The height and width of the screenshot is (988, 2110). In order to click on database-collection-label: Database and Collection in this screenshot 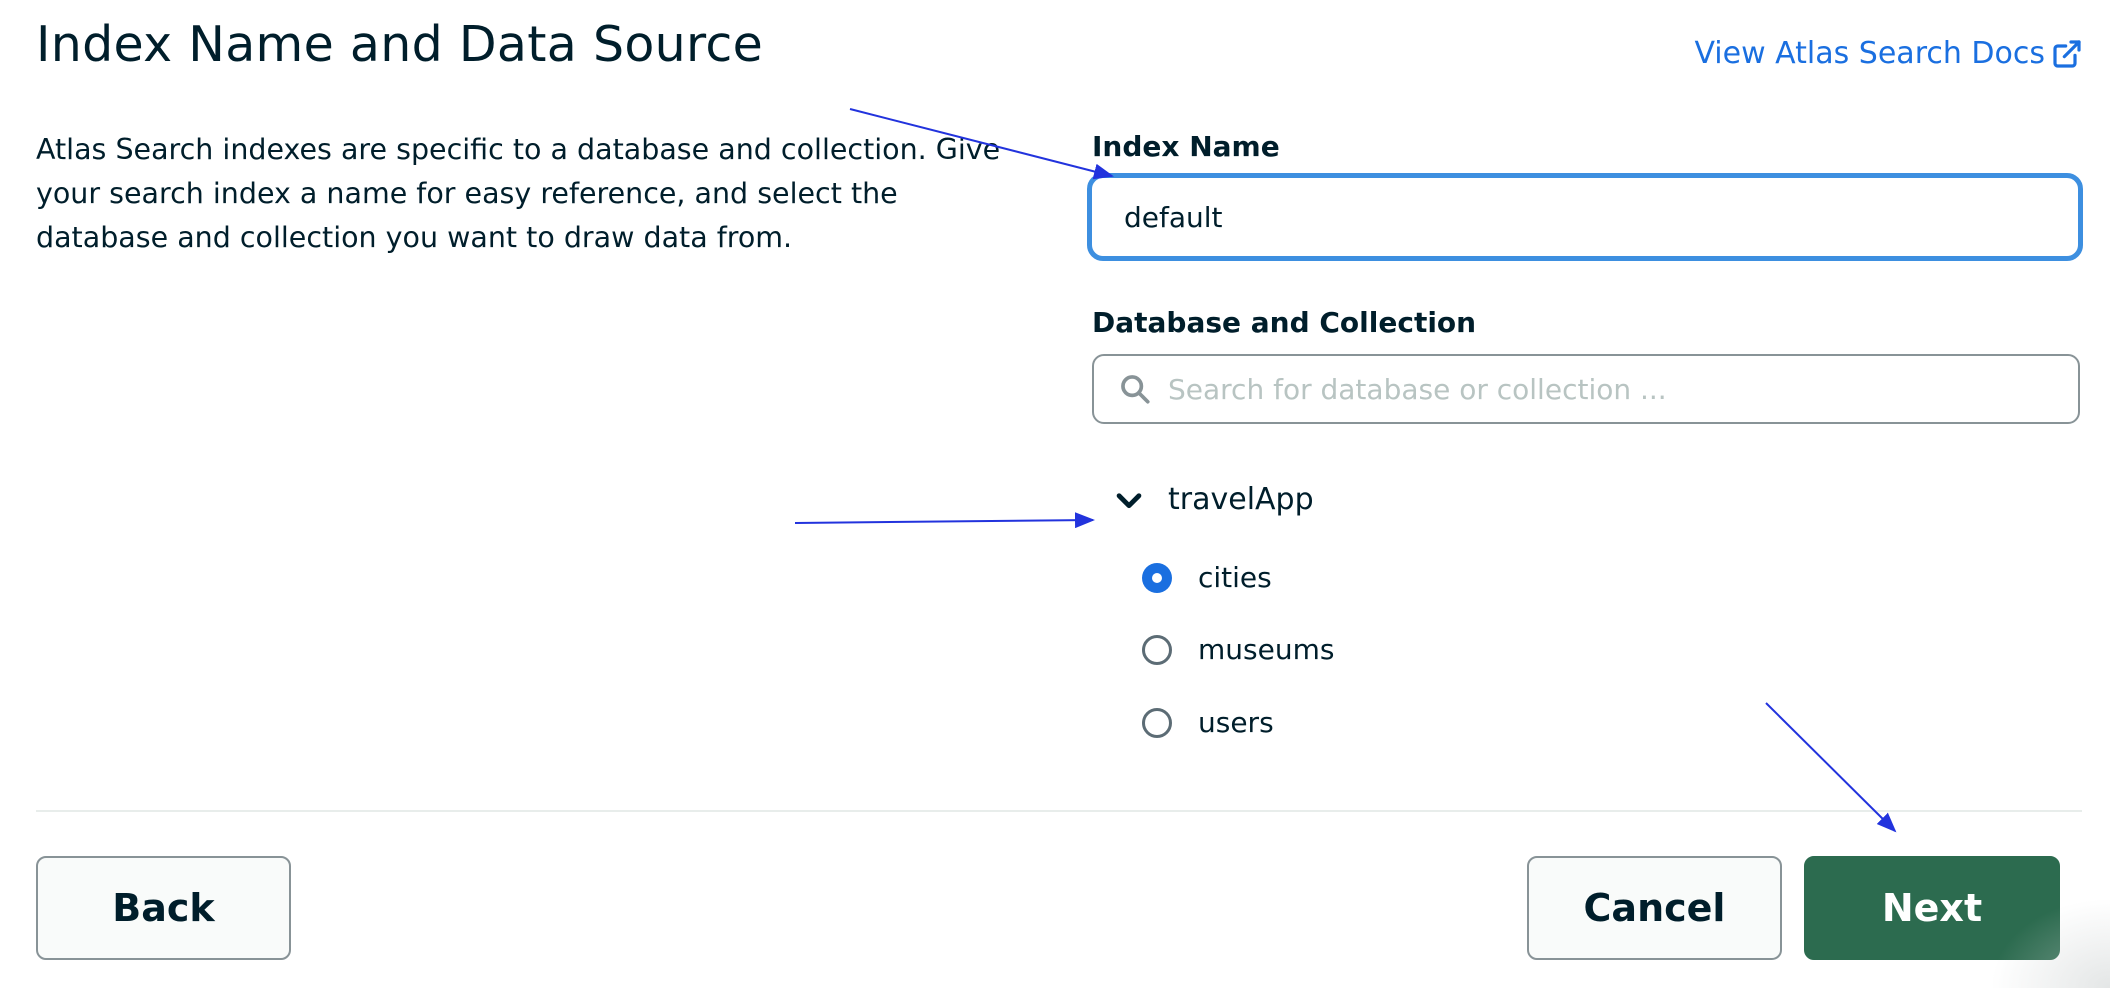, I will do `click(1284, 322)`.